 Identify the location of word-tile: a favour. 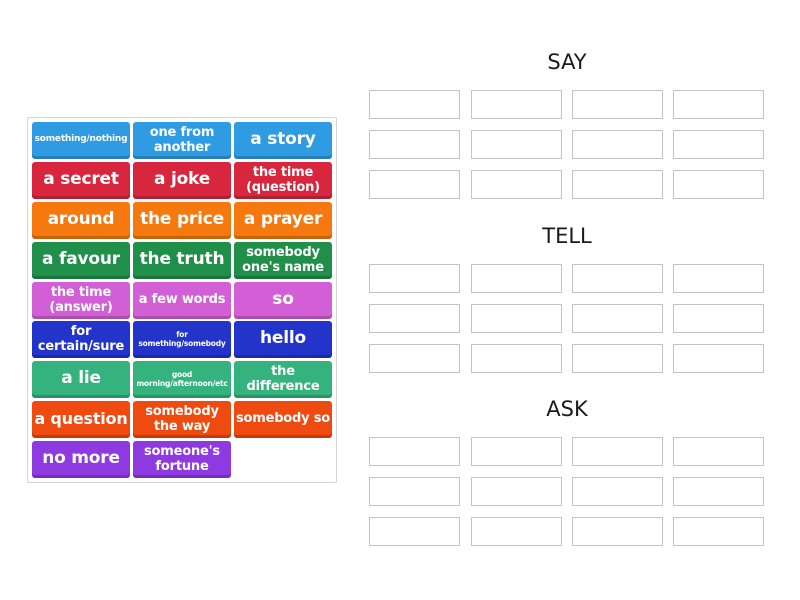
(81, 260).